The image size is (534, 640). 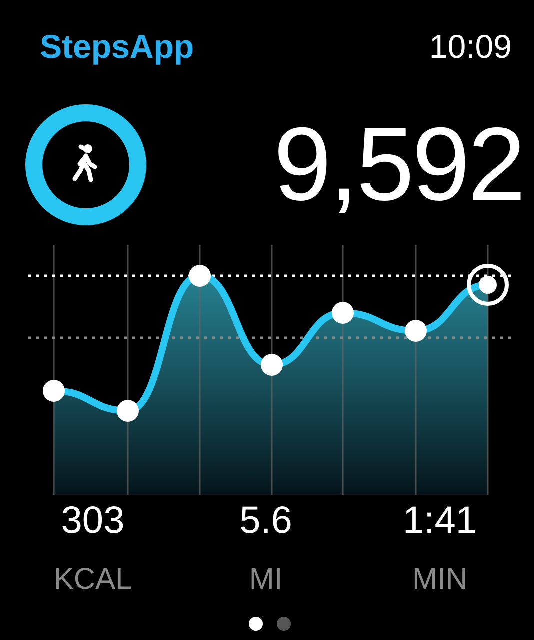 I want to click on current-point, so click(x=488, y=285).